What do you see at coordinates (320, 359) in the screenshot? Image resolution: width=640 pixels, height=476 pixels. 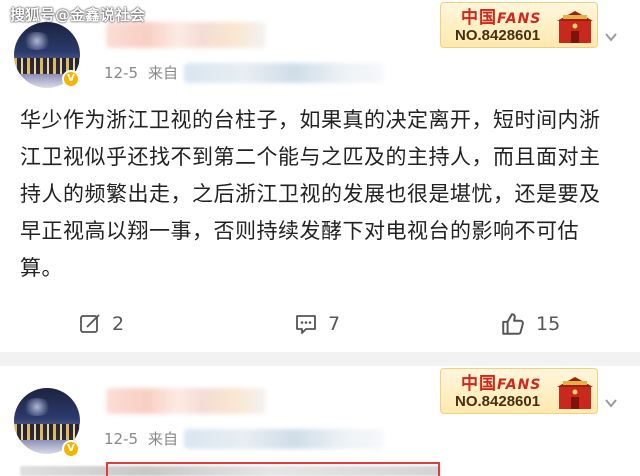 I see `post-separator` at bounding box center [320, 359].